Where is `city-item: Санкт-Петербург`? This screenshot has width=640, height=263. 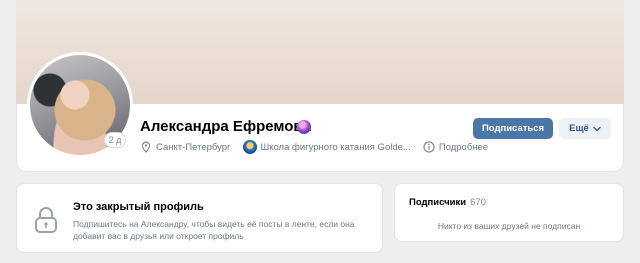 city-item: Санкт-Петербург is located at coordinates (185, 147).